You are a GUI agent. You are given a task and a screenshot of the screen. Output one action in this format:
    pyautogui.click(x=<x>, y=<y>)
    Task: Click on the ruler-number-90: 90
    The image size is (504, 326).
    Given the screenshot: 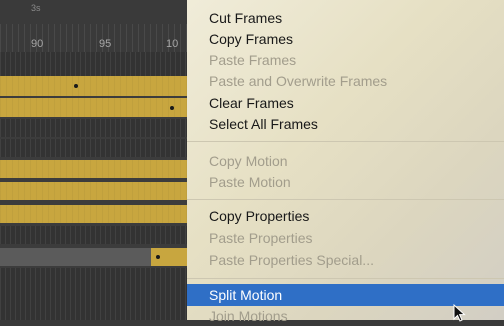 What is the action you would take?
    pyautogui.click(x=37, y=44)
    